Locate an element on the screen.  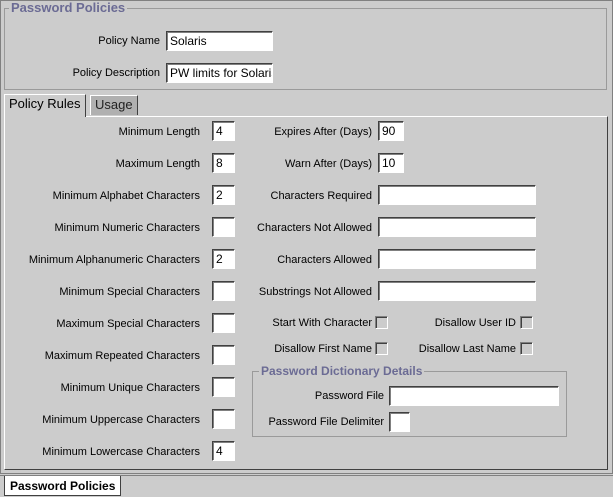
start-with-character-label: Start With Character is located at coordinates (322, 323).